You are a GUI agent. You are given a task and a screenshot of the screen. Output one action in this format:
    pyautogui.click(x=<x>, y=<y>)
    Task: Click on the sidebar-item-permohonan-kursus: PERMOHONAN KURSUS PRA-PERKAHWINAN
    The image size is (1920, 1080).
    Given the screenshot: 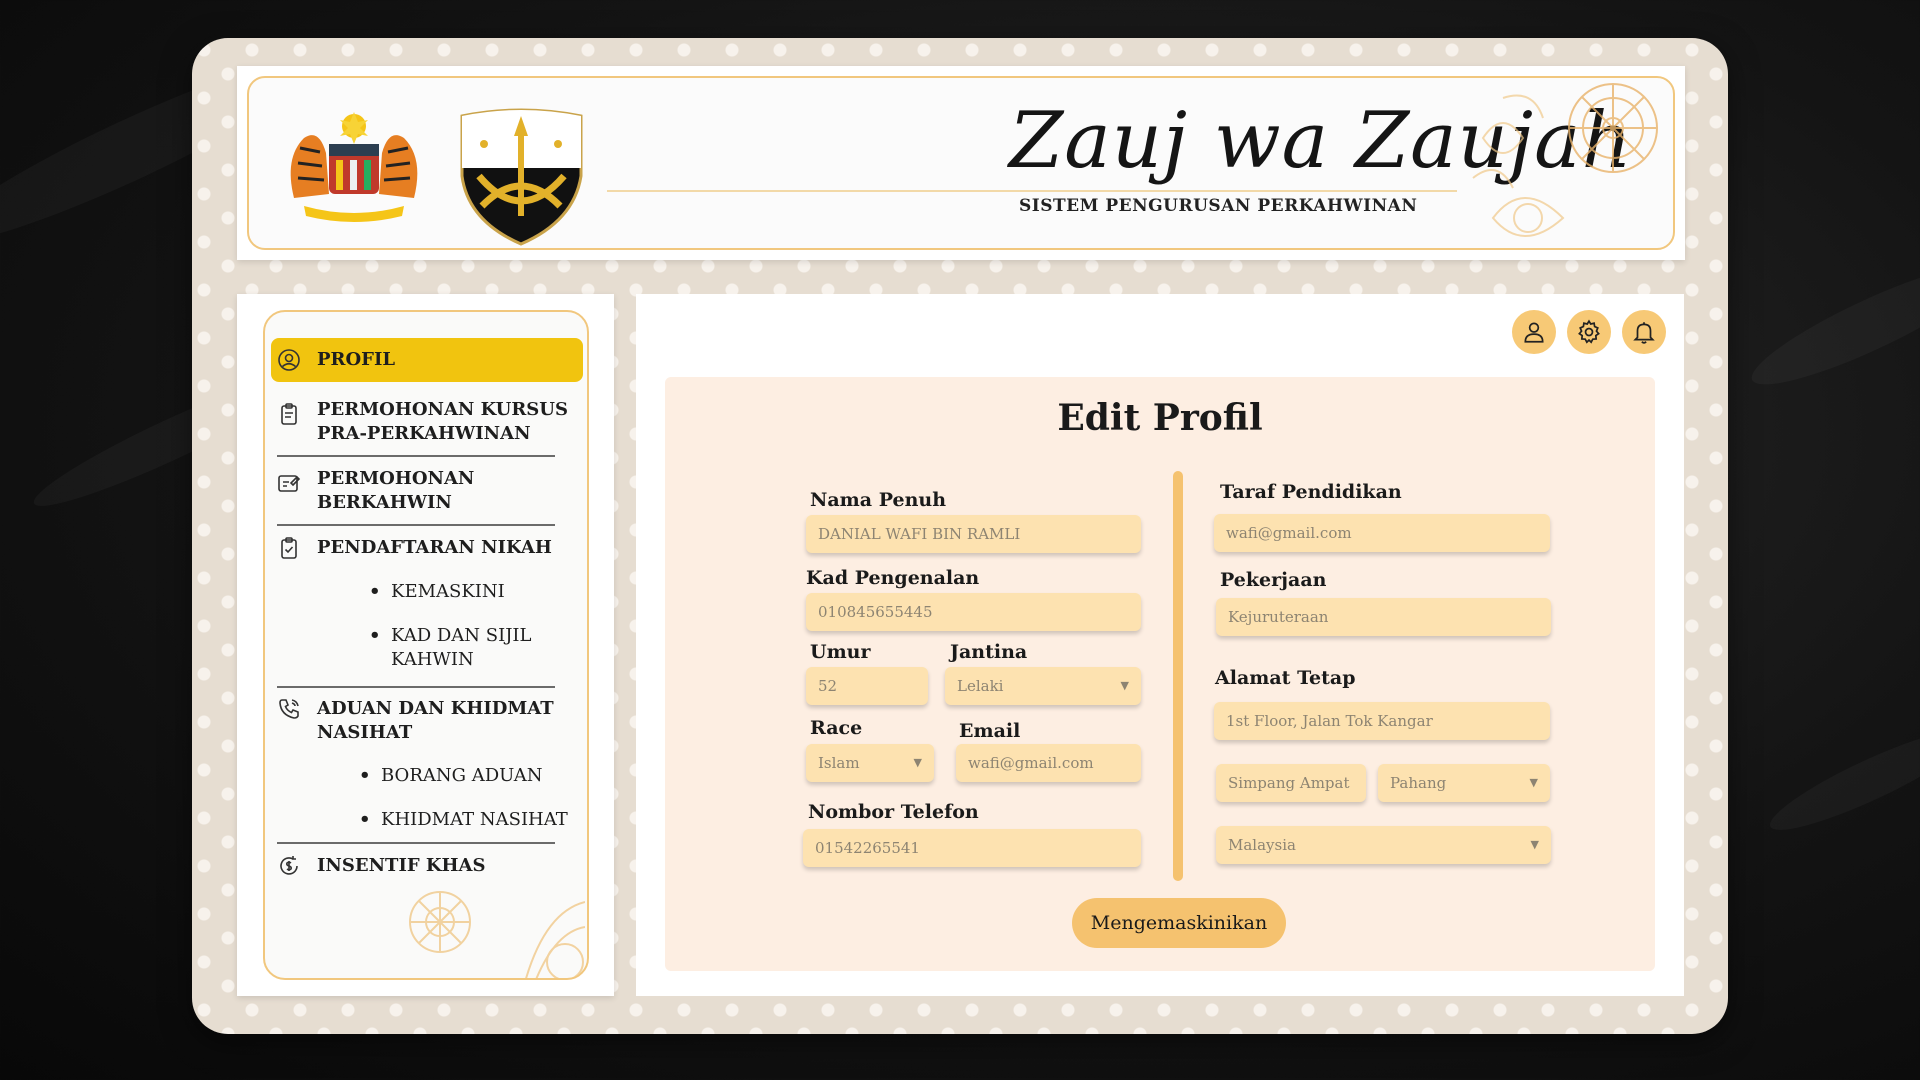 What is the action you would take?
    pyautogui.click(x=427, y=422)
    